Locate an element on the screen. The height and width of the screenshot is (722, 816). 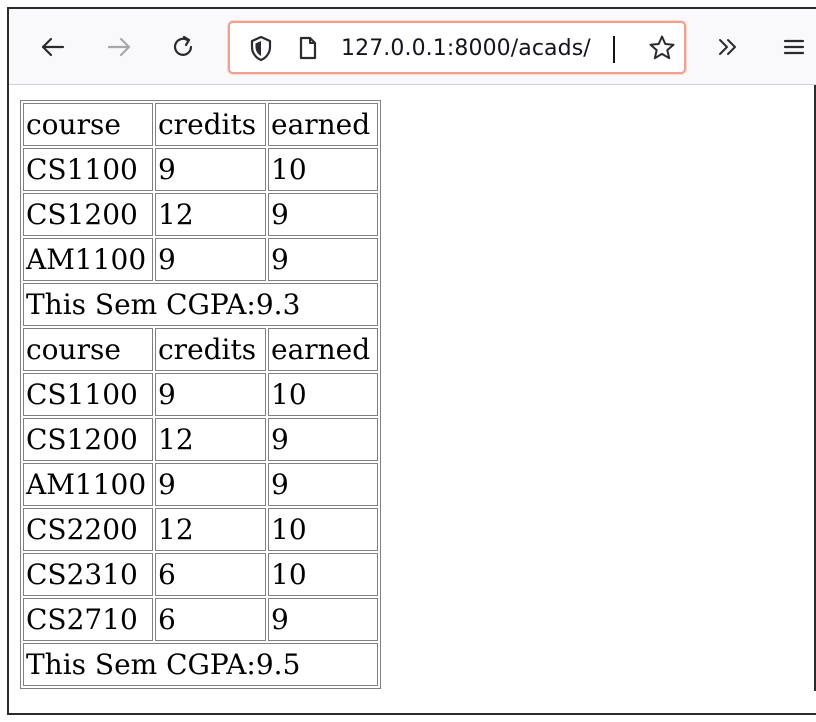
cgpa-cell: This Sem CGPA:9.5 is located at coordinates (200, 664).